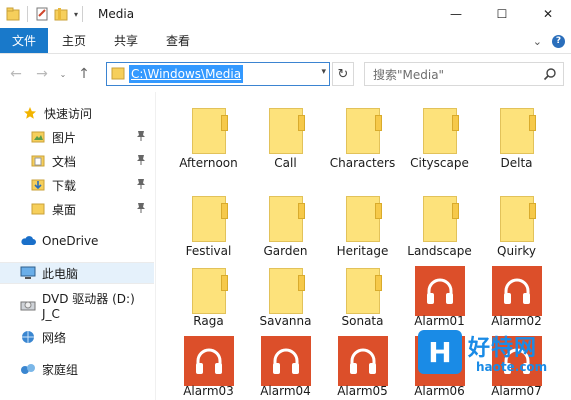  Describe the element at coordinates (28, 273) in the screenshot. I see `computer-icon` at that location.